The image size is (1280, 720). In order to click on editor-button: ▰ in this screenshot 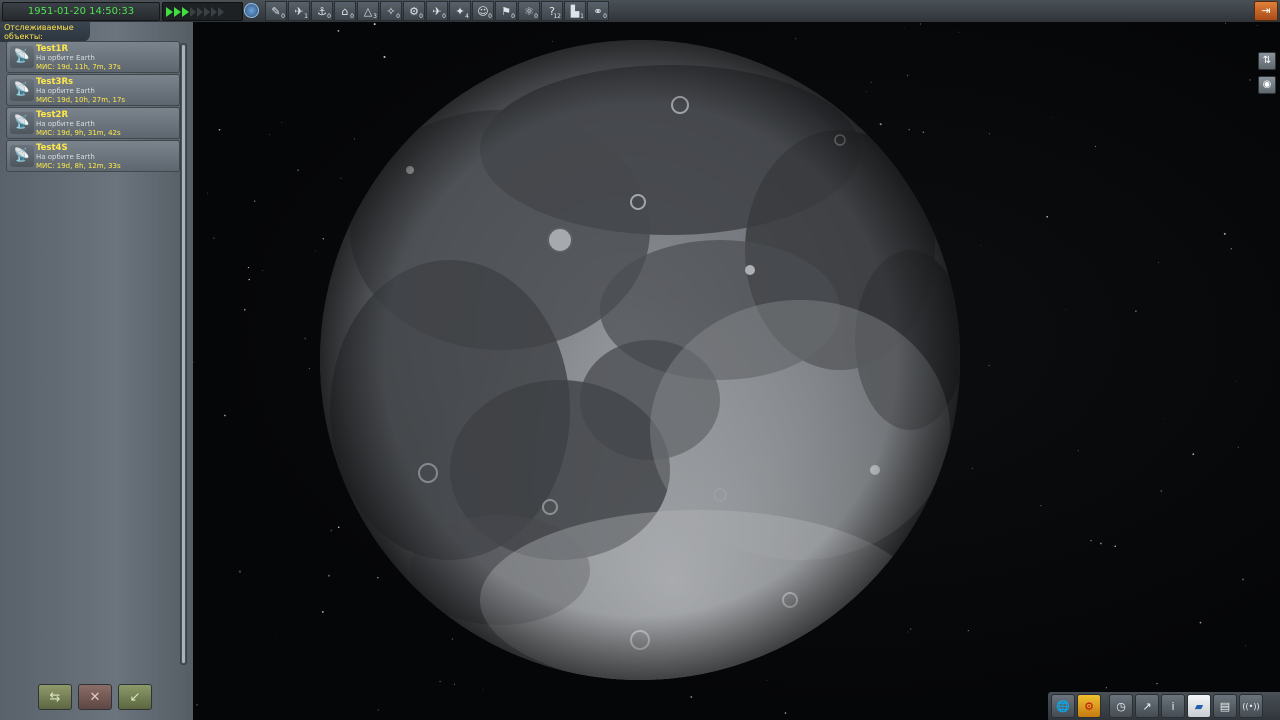, I will do `click(1199, 706)`.